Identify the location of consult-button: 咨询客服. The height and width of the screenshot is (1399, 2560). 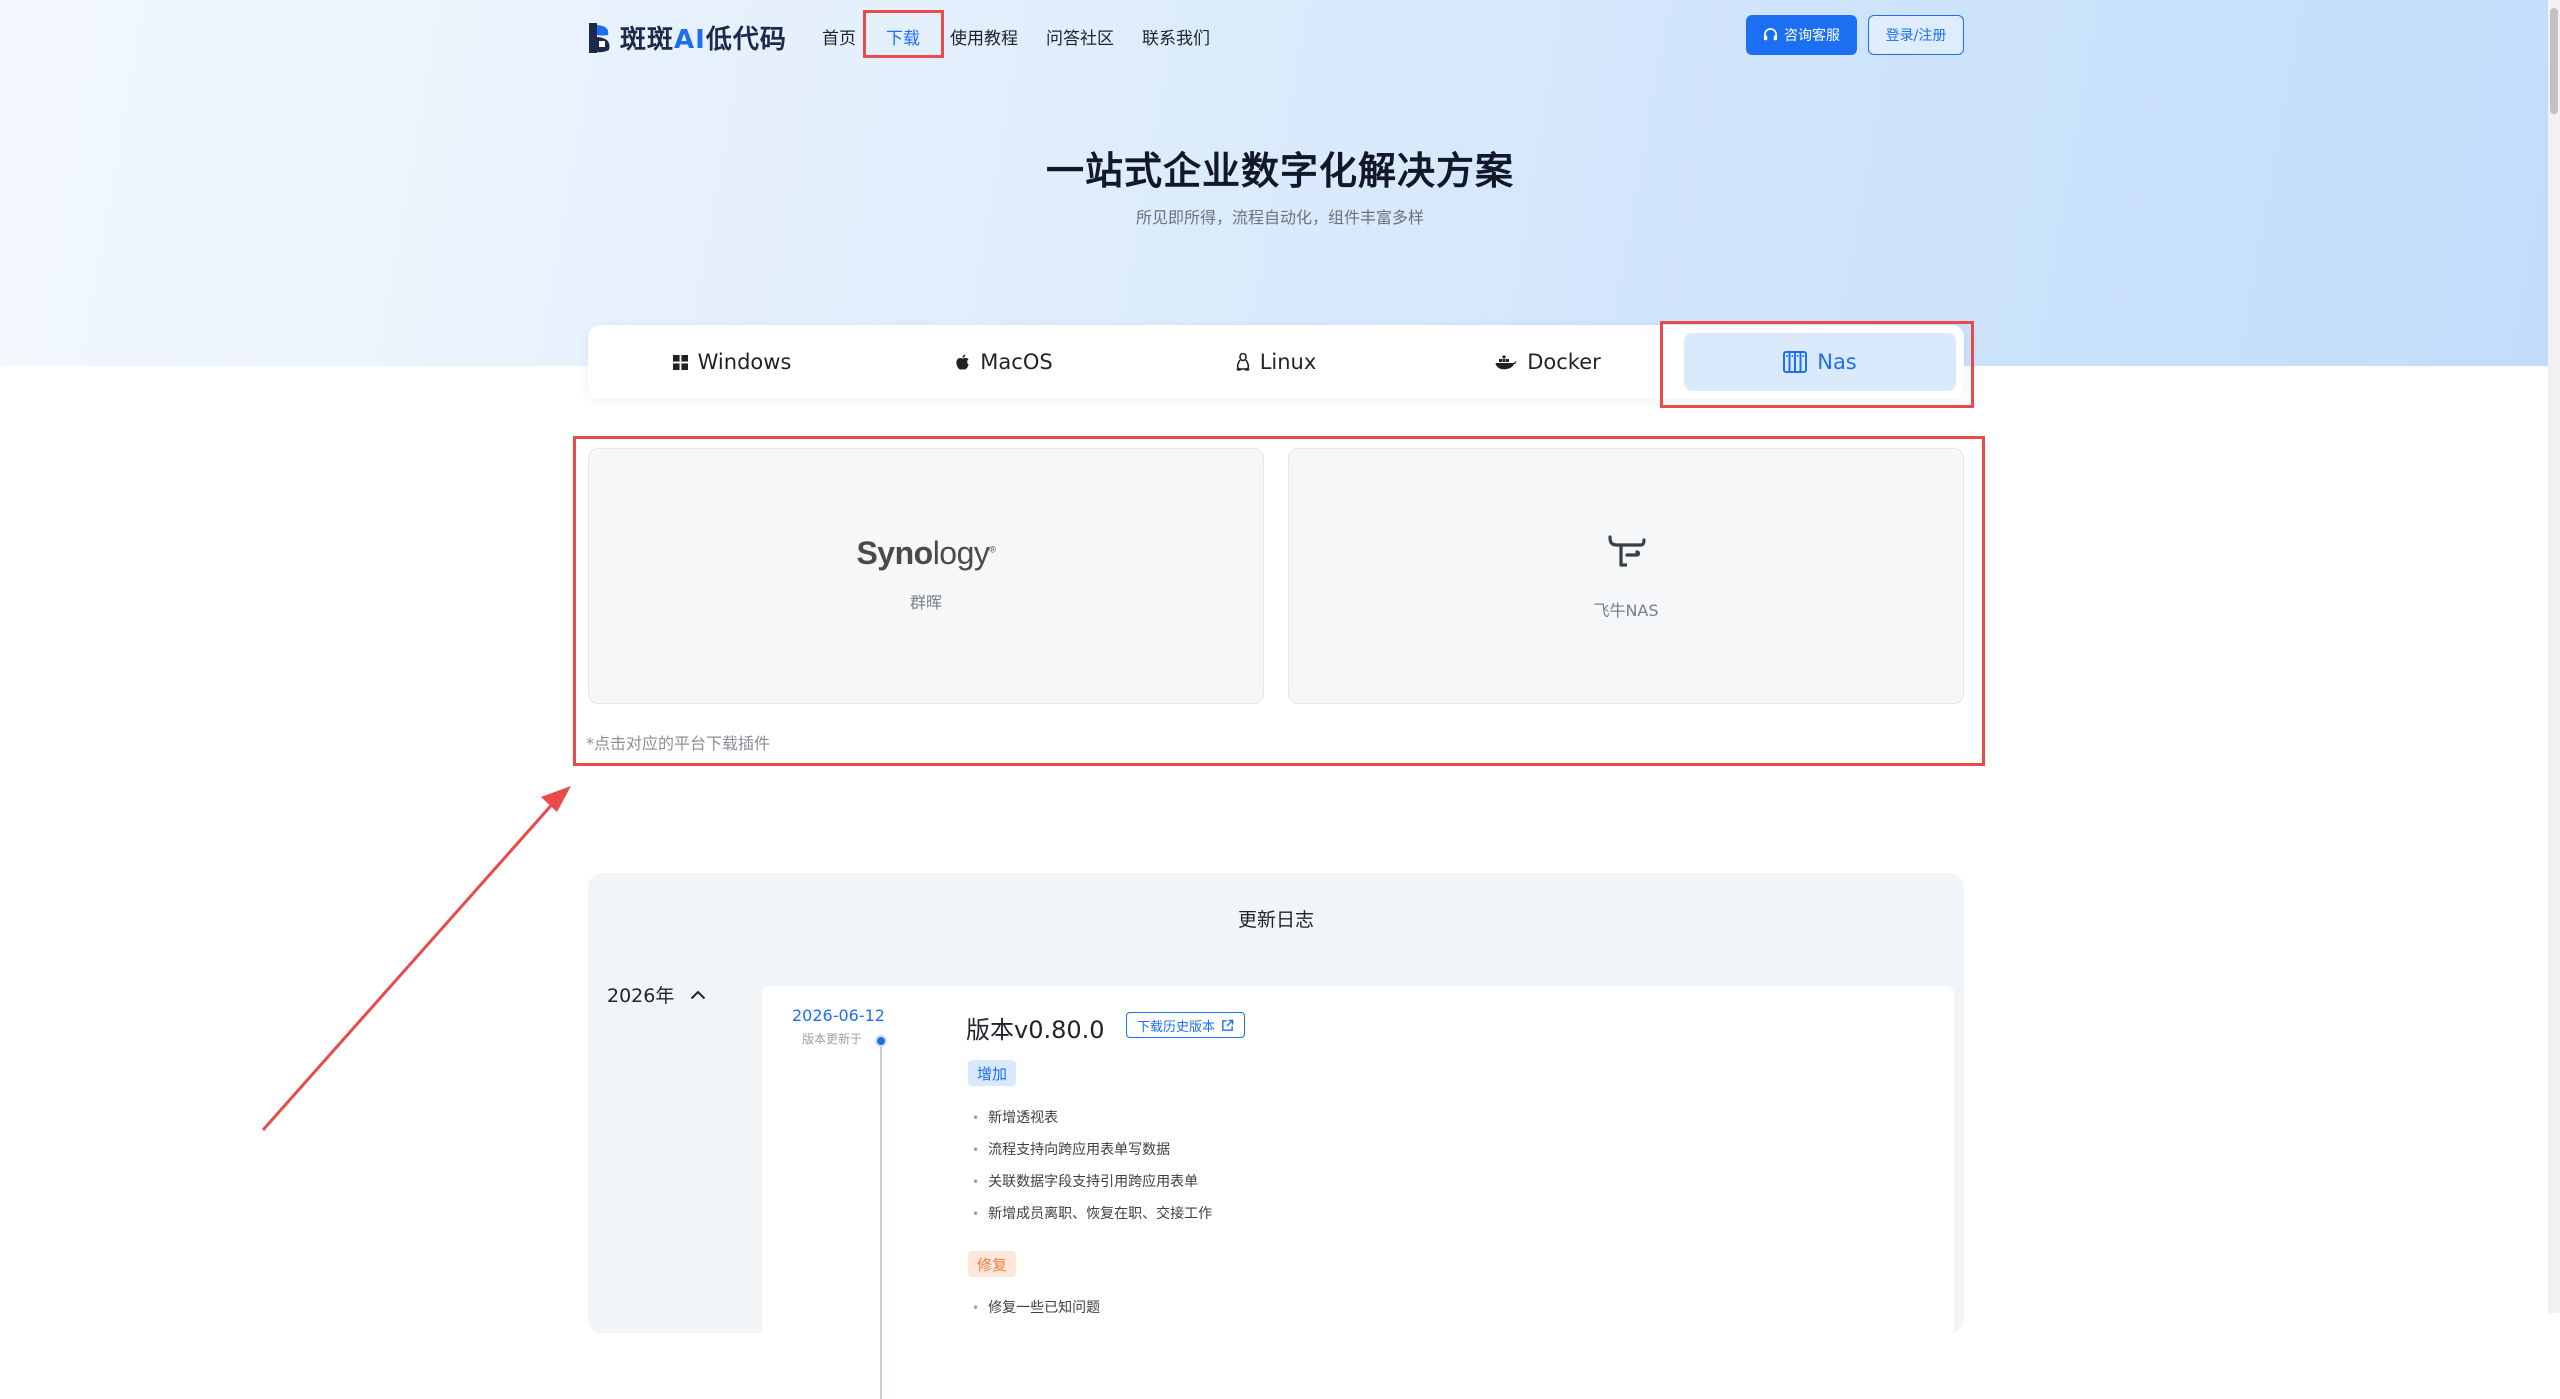
(1801, 35).